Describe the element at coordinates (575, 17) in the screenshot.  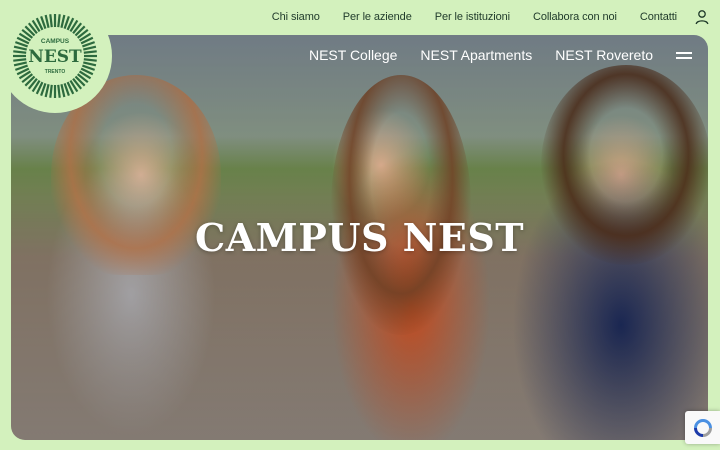
I see `nav-link-collabora-con-noi: Collabora con noi` at that location.